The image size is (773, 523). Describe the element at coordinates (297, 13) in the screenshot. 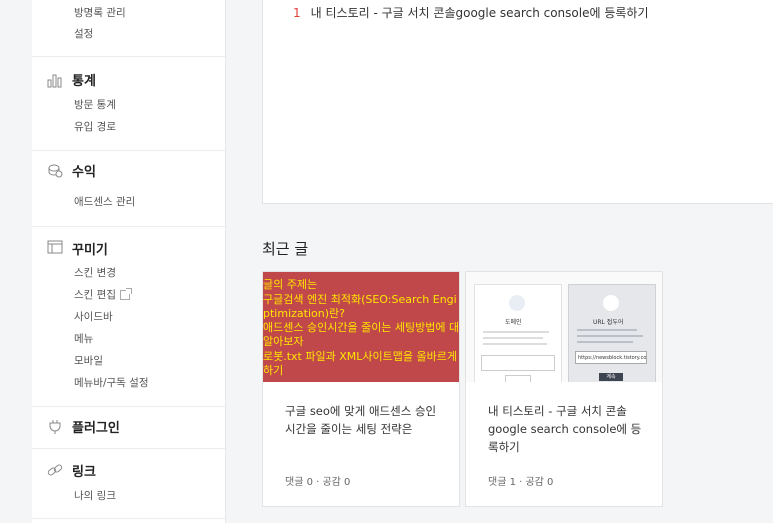

I see `rank-number: 1` at that location.